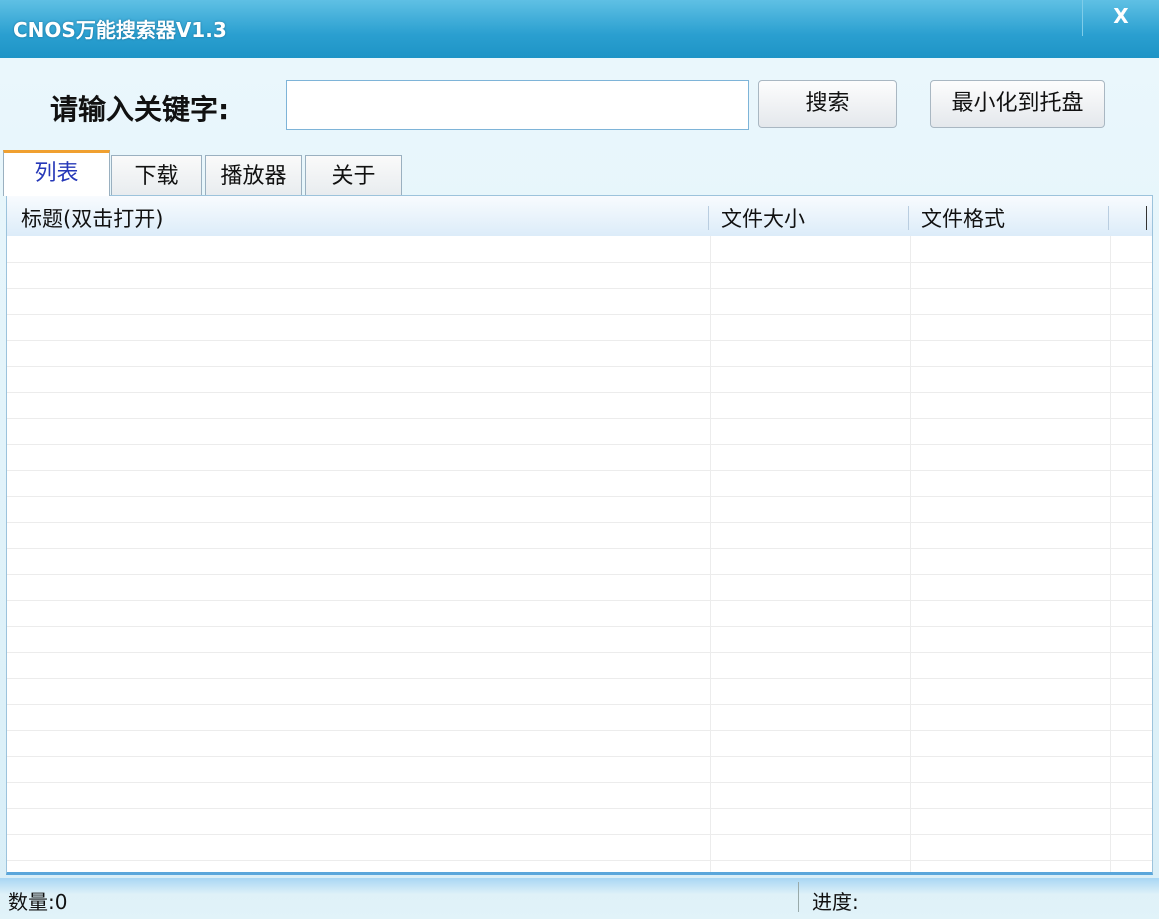  What do you see at coordinates (517, 105) in the screenshot?
I see `keyword-input` at bounding box center [517, 105].